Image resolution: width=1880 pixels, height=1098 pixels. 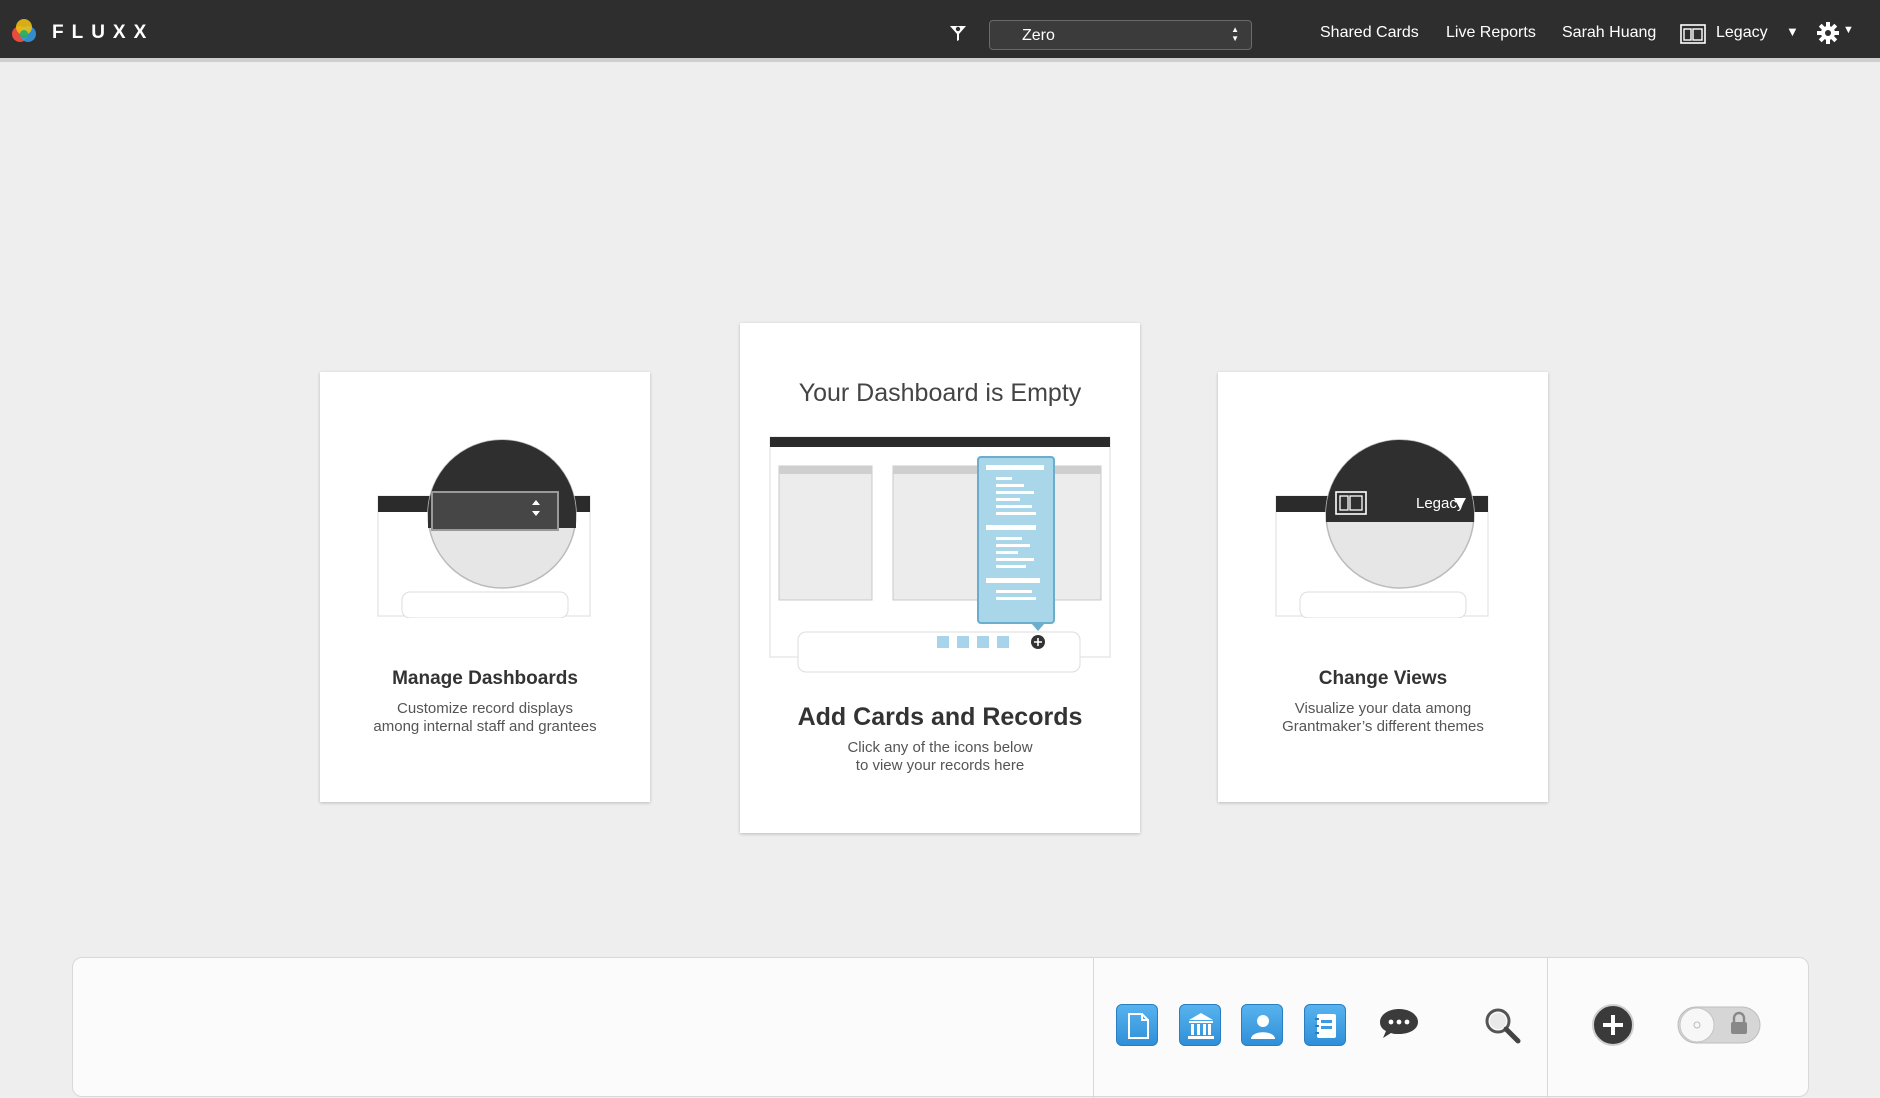 I want to click on filter-icon, so click(x=958, y=33).